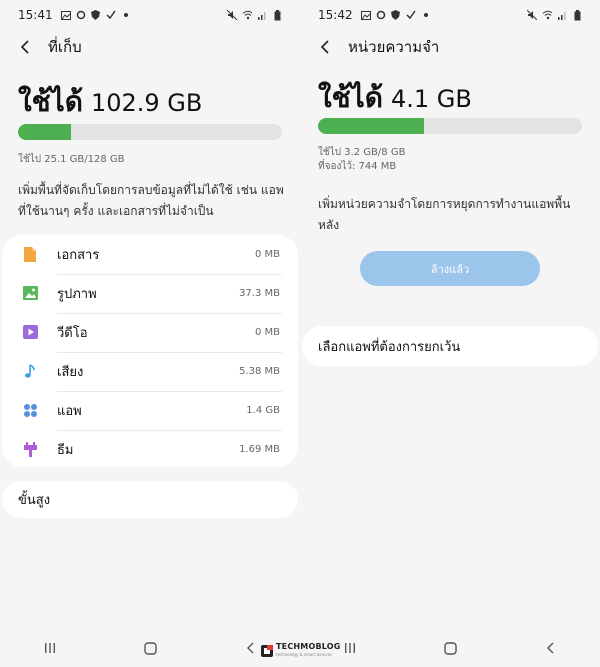 The width and height of the screenshot is (600, 667). I want to click on video-icon, so click(30, 332).